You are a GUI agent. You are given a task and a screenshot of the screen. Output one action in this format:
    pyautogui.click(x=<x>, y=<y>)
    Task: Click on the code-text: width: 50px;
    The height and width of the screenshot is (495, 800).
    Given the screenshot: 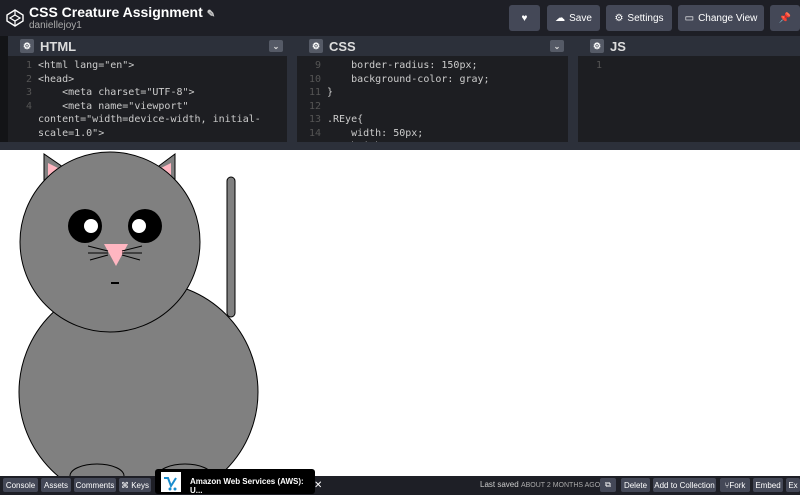 What is the action you would take?
    pyautogui.click(x=375, y=133)
    